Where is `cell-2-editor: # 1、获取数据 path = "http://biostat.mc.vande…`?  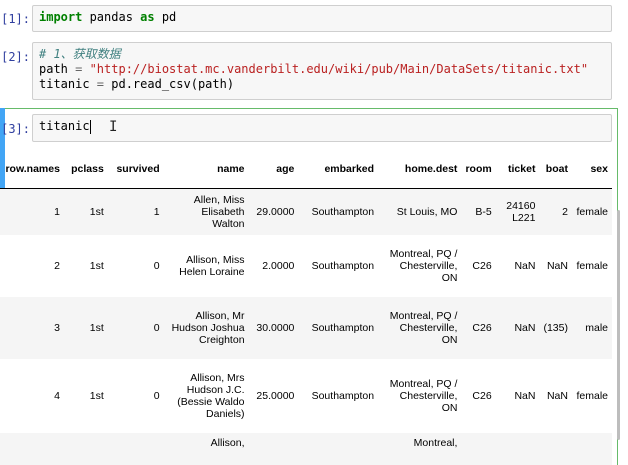
cell-2-editor: # 1、获取数据 path = "http://biostat.mc.vande… is located at coordinates (322, 71).